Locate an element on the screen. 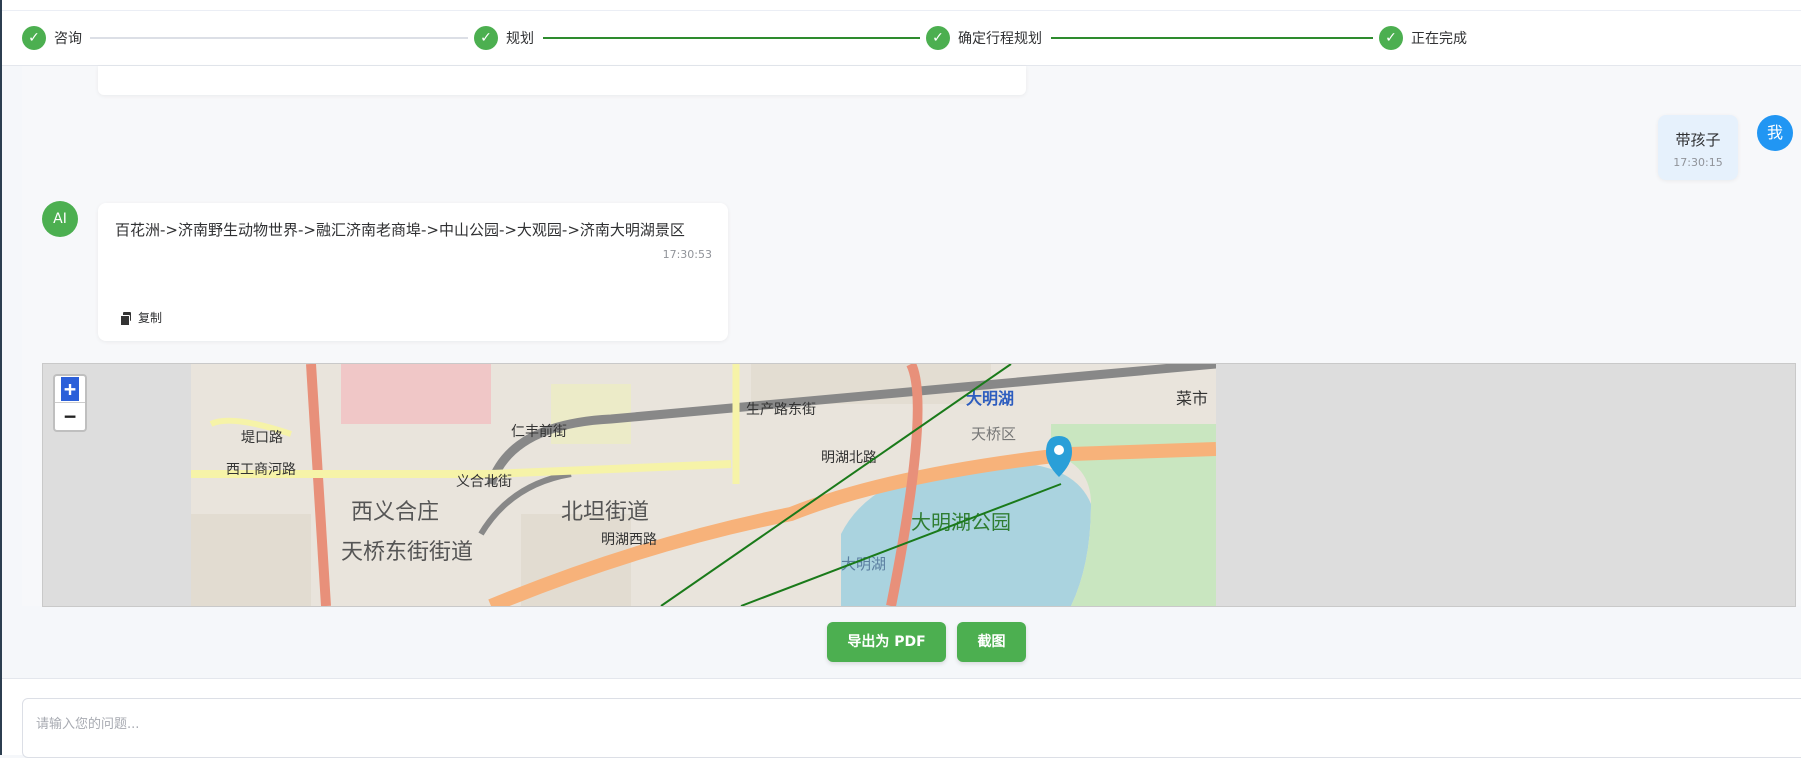 This screenshot has height=758, width=1801. step-finishing: ✓ 正在完成 is located at coordinates (1423, 38).